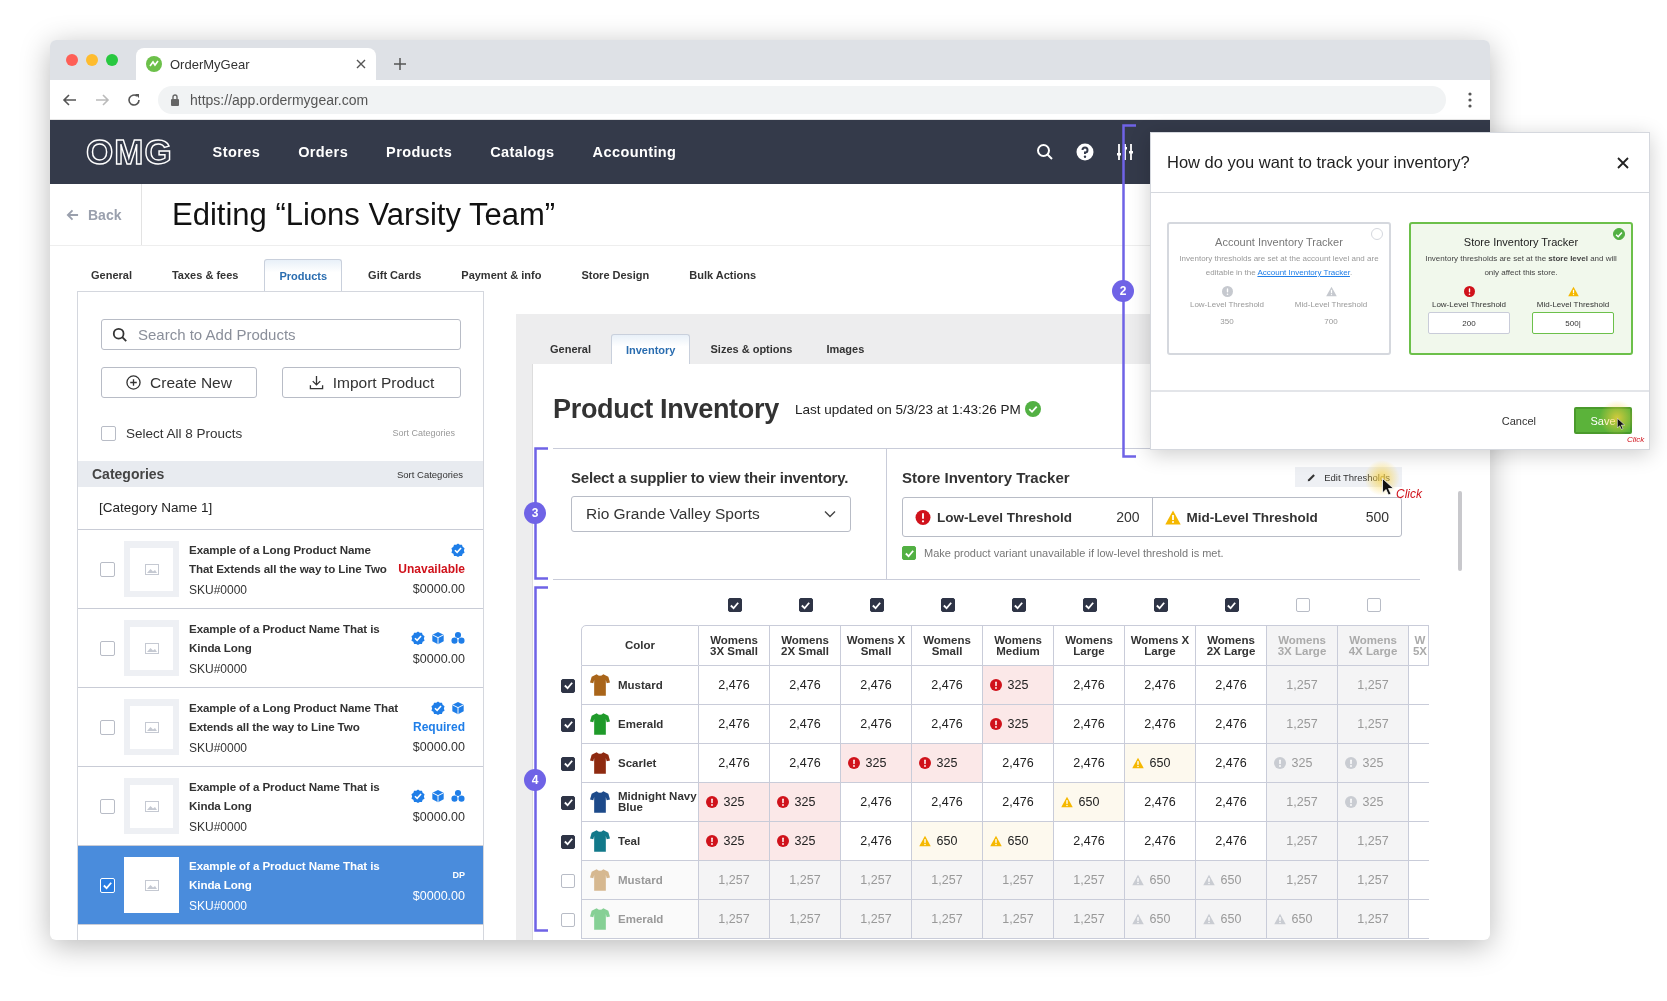 The image size is (1667, 1001). I want to click on edit-thresholds-button: Edit Thresholds, so click(1348, 477).